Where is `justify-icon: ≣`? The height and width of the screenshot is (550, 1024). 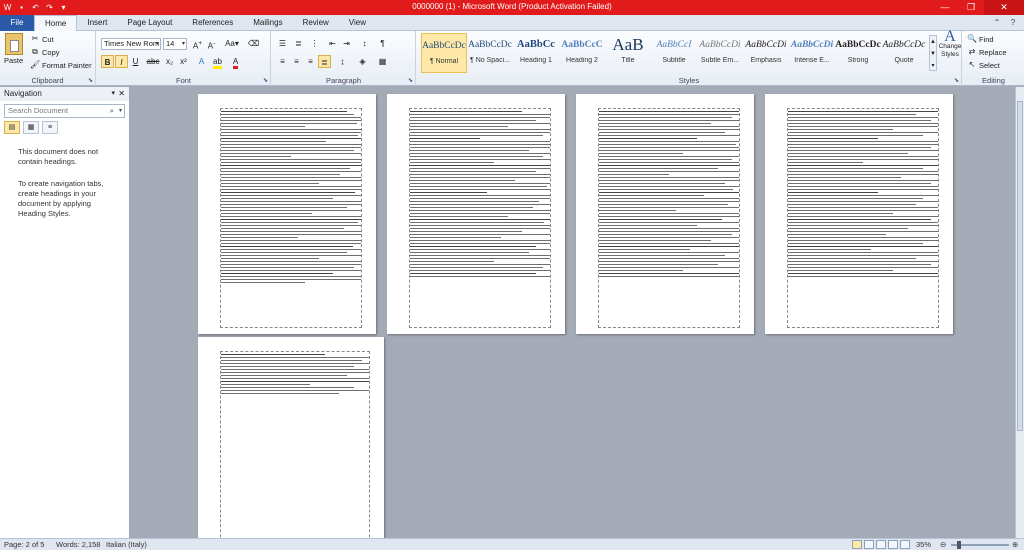
justify-icon: ≣ is located at coordinates (324, 61).